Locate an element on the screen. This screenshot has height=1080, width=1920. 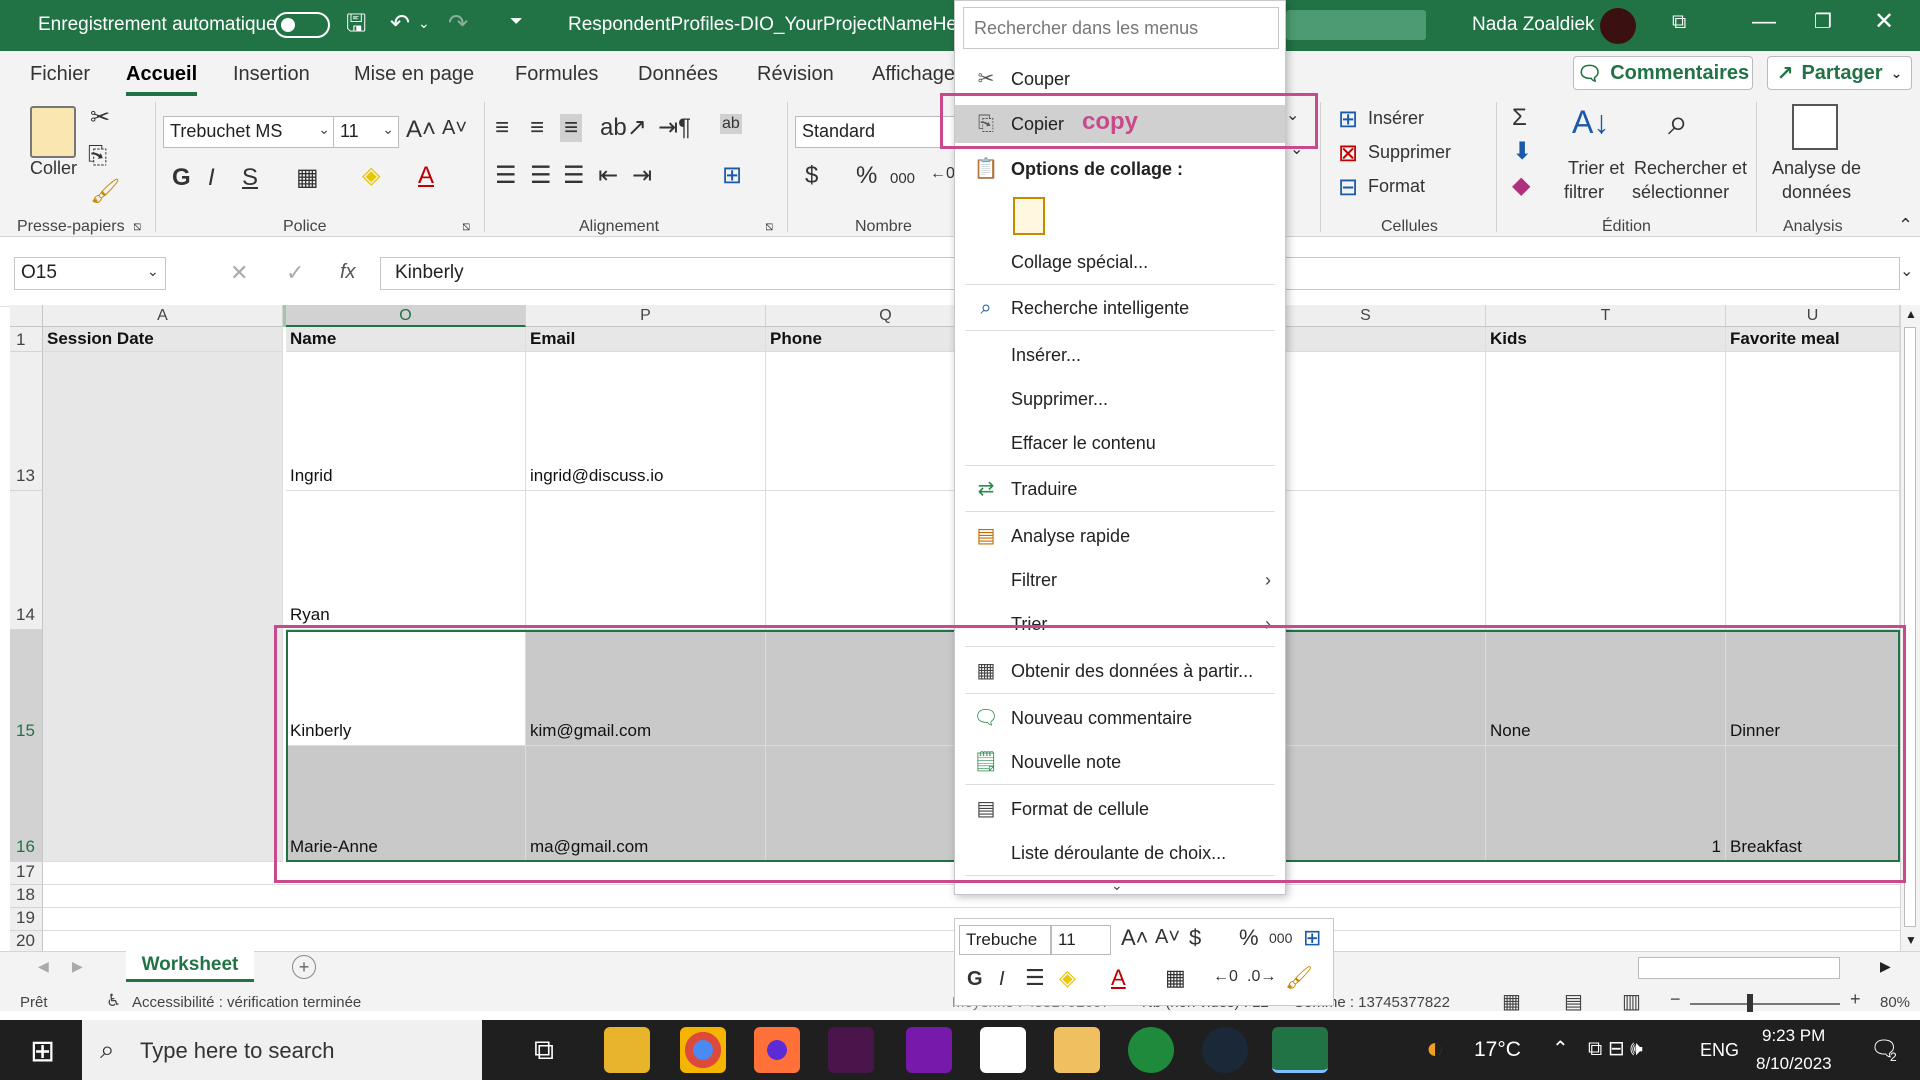
horizontal-scrollbar is located at coordinates (1739, 968).